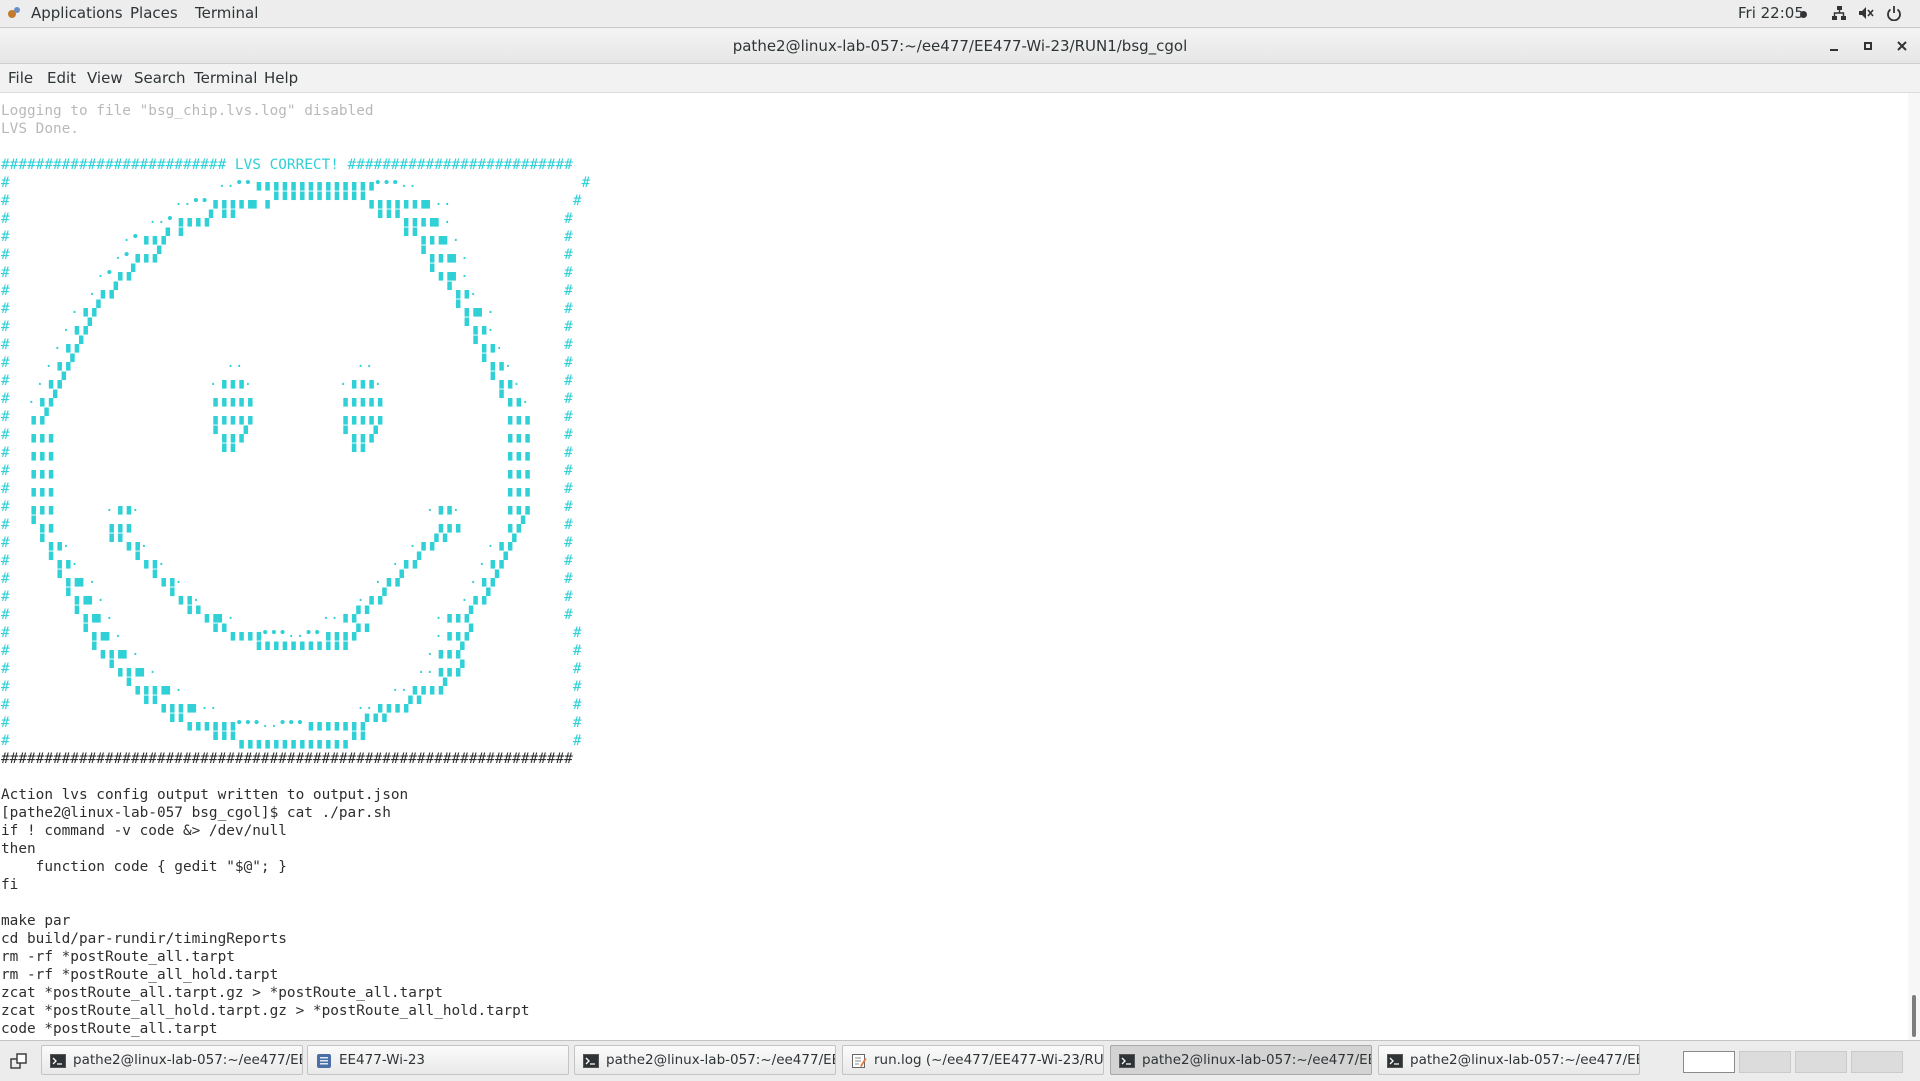 This screenshot has width=1920, height=1081. Describe the element at coordinates (287, 525) in the screenshot. I see `ascii-art-line: # ▝▗▗ ▗▗▗ ▗▗▗ ▗▗▘ #` at that location.